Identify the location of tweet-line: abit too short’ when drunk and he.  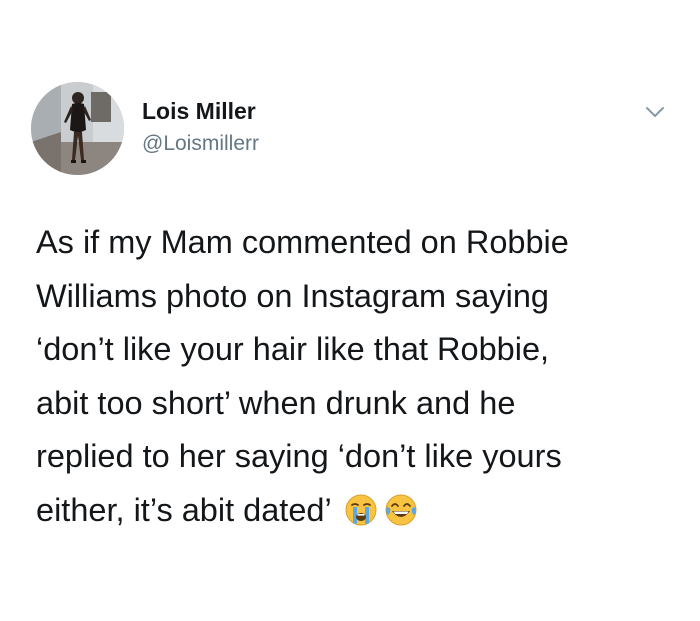
(276, 402).